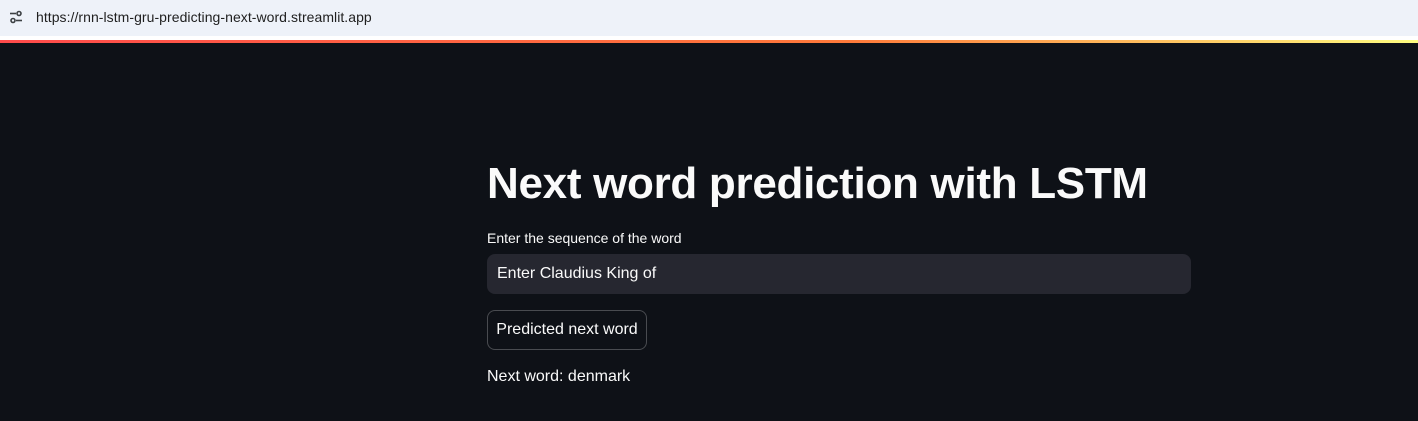  What do you see at coordinates (584, 238) in the screenshot?
I see `input-label: Enter the sequence of the word` at bounding box center [584, 238].